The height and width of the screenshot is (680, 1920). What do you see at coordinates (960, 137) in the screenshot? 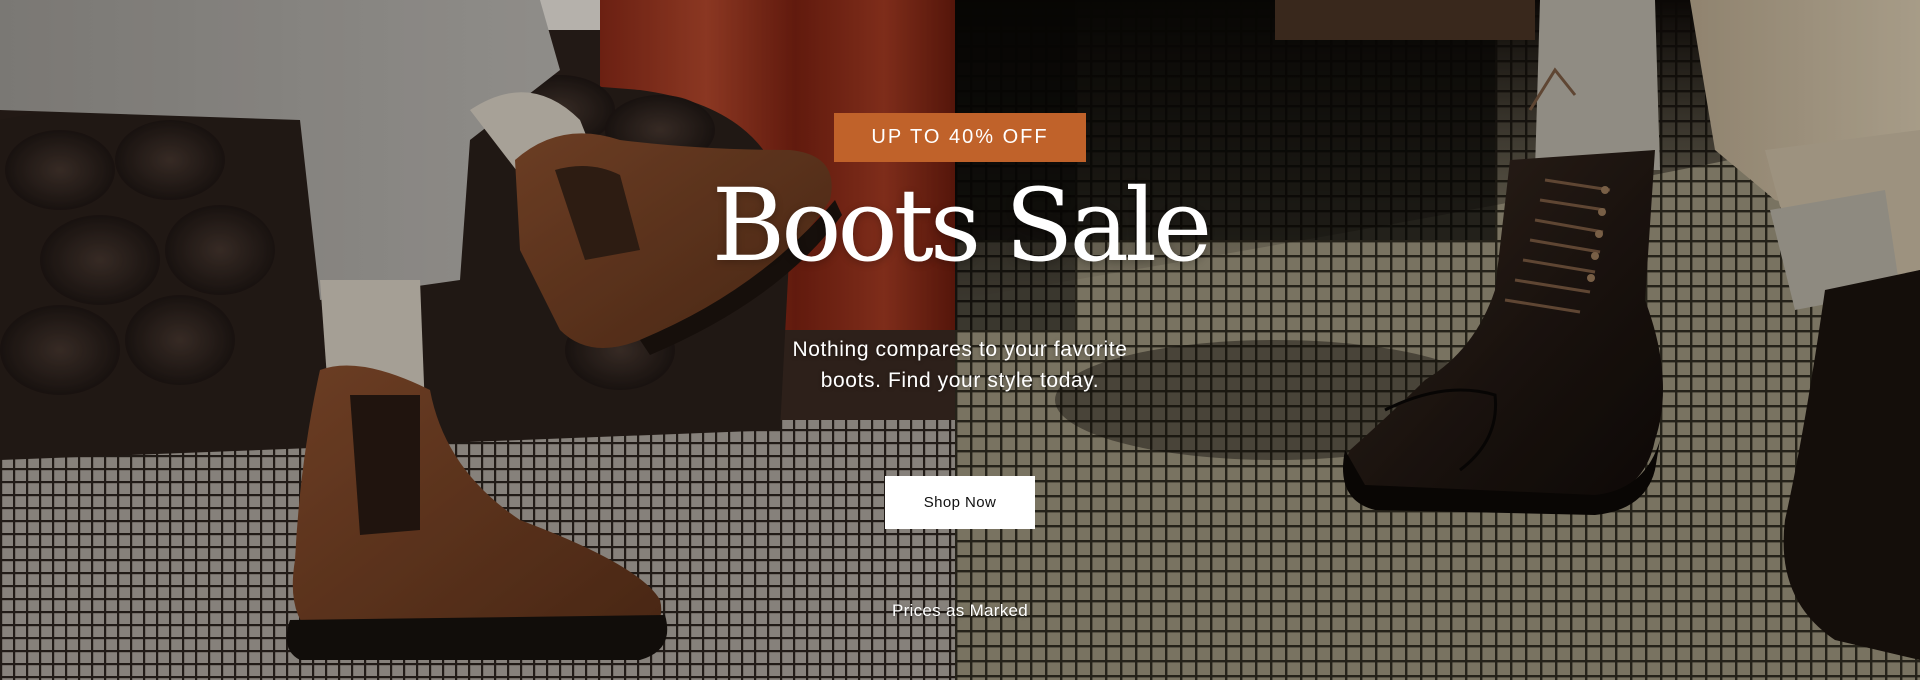
I see `discount-badge: UP TO 40% OFF` at bounding box center [960, 137].